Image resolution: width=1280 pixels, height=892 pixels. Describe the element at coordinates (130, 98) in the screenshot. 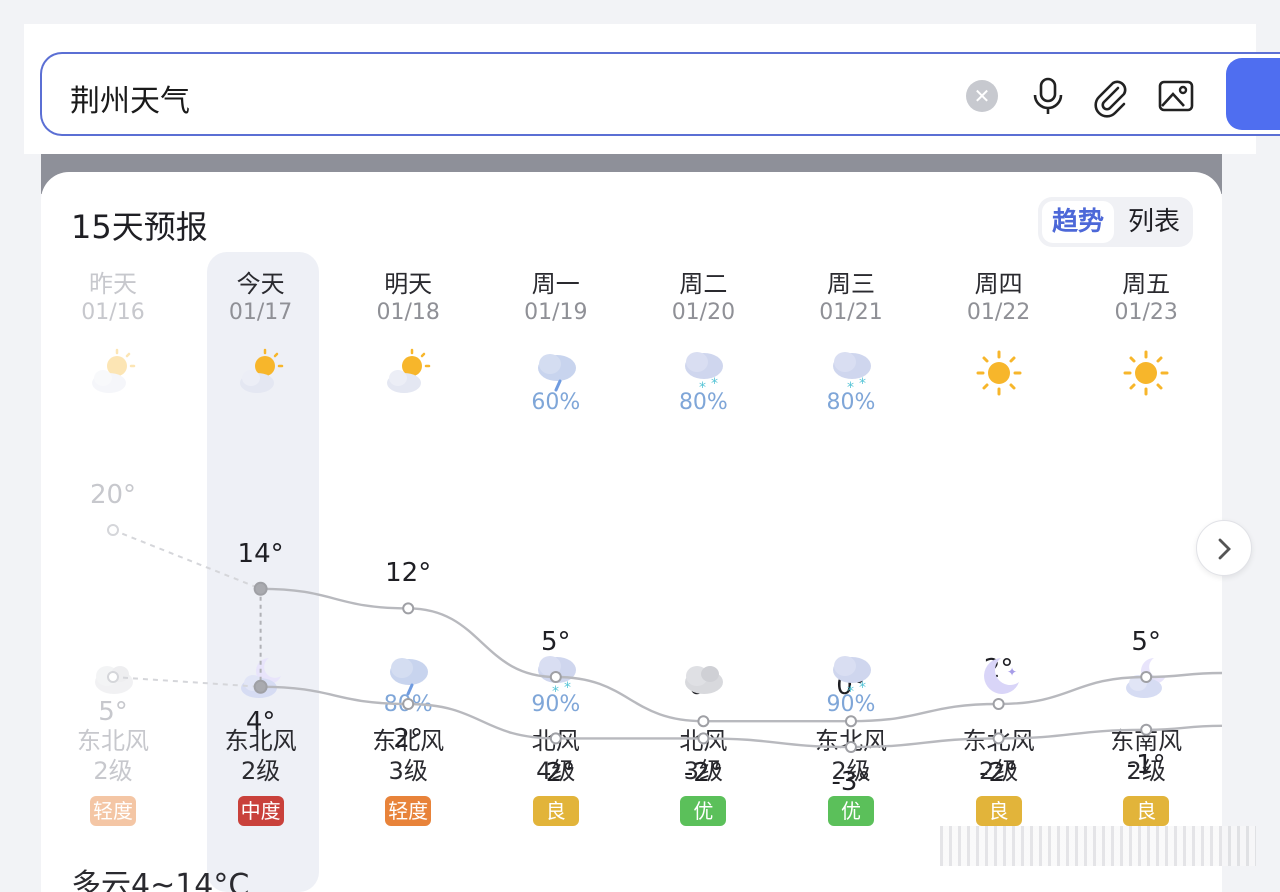

I see `search-input: 荆州天气` at that location.